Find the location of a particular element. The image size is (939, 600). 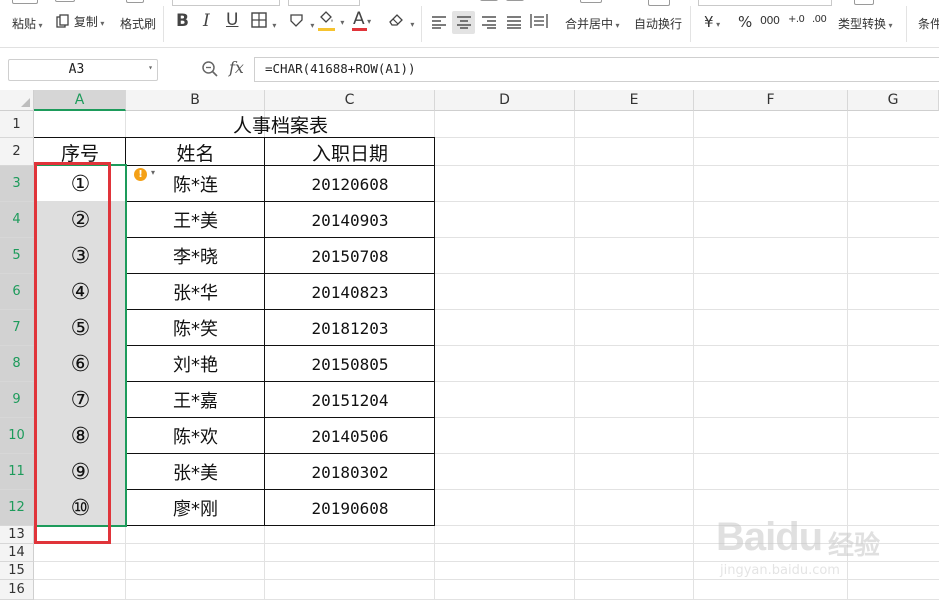

thousands-separator-button: 000 is located at coordinates (770, 20).